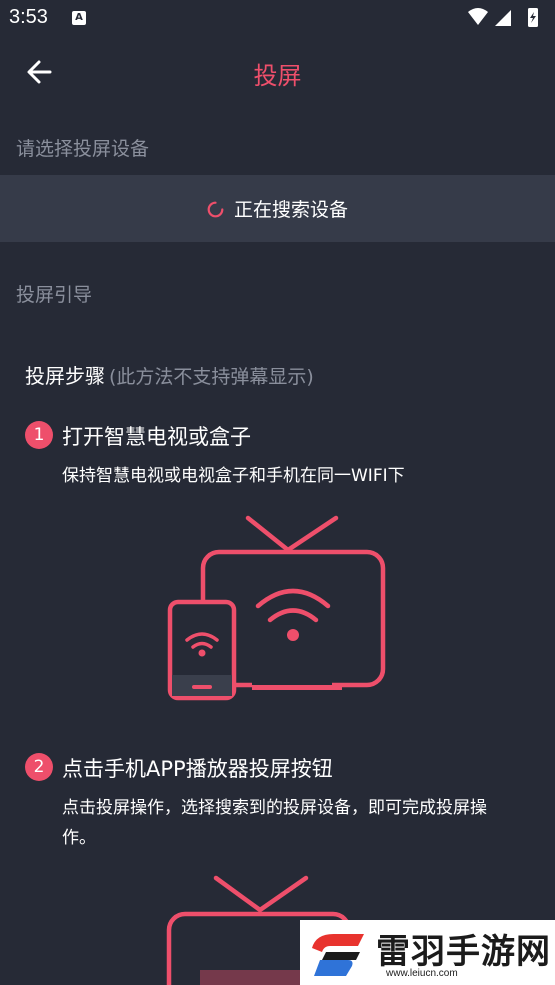 This screenshot has width=555, height=985. I want to click on steps-title: 投屏步骤, so click(65, 376).